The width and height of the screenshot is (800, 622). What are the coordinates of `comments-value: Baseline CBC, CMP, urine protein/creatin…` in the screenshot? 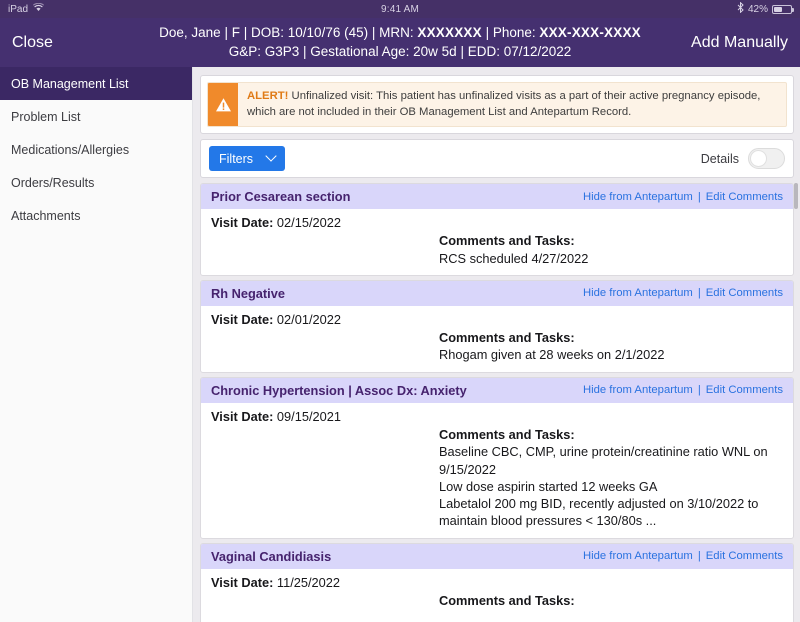 It's located at (603, 486).